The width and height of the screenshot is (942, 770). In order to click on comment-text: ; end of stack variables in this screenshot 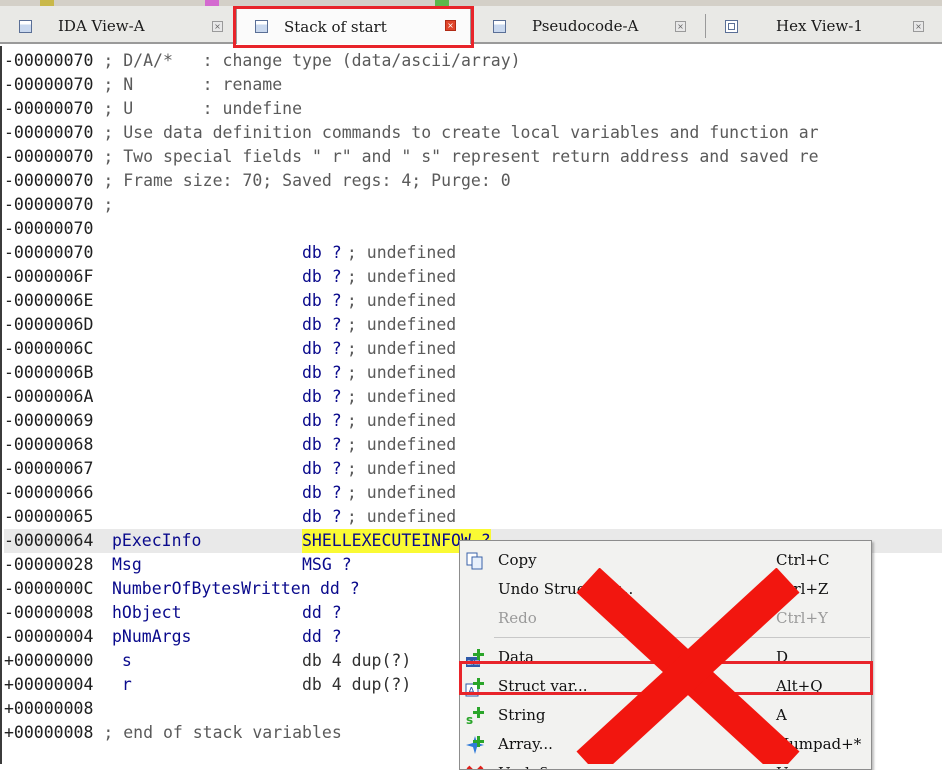, I will do `click(217, 732)`.